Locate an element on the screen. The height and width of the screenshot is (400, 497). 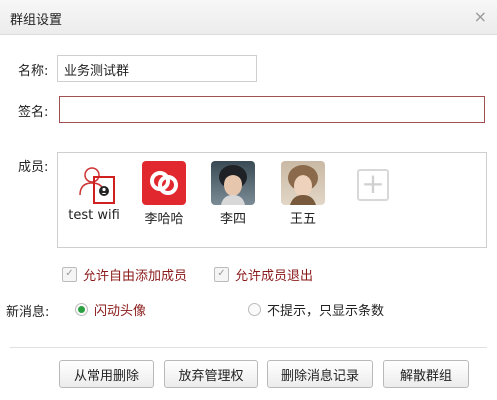
delete-history-button: 删除消息记录 is located at coordinates (320, 374).